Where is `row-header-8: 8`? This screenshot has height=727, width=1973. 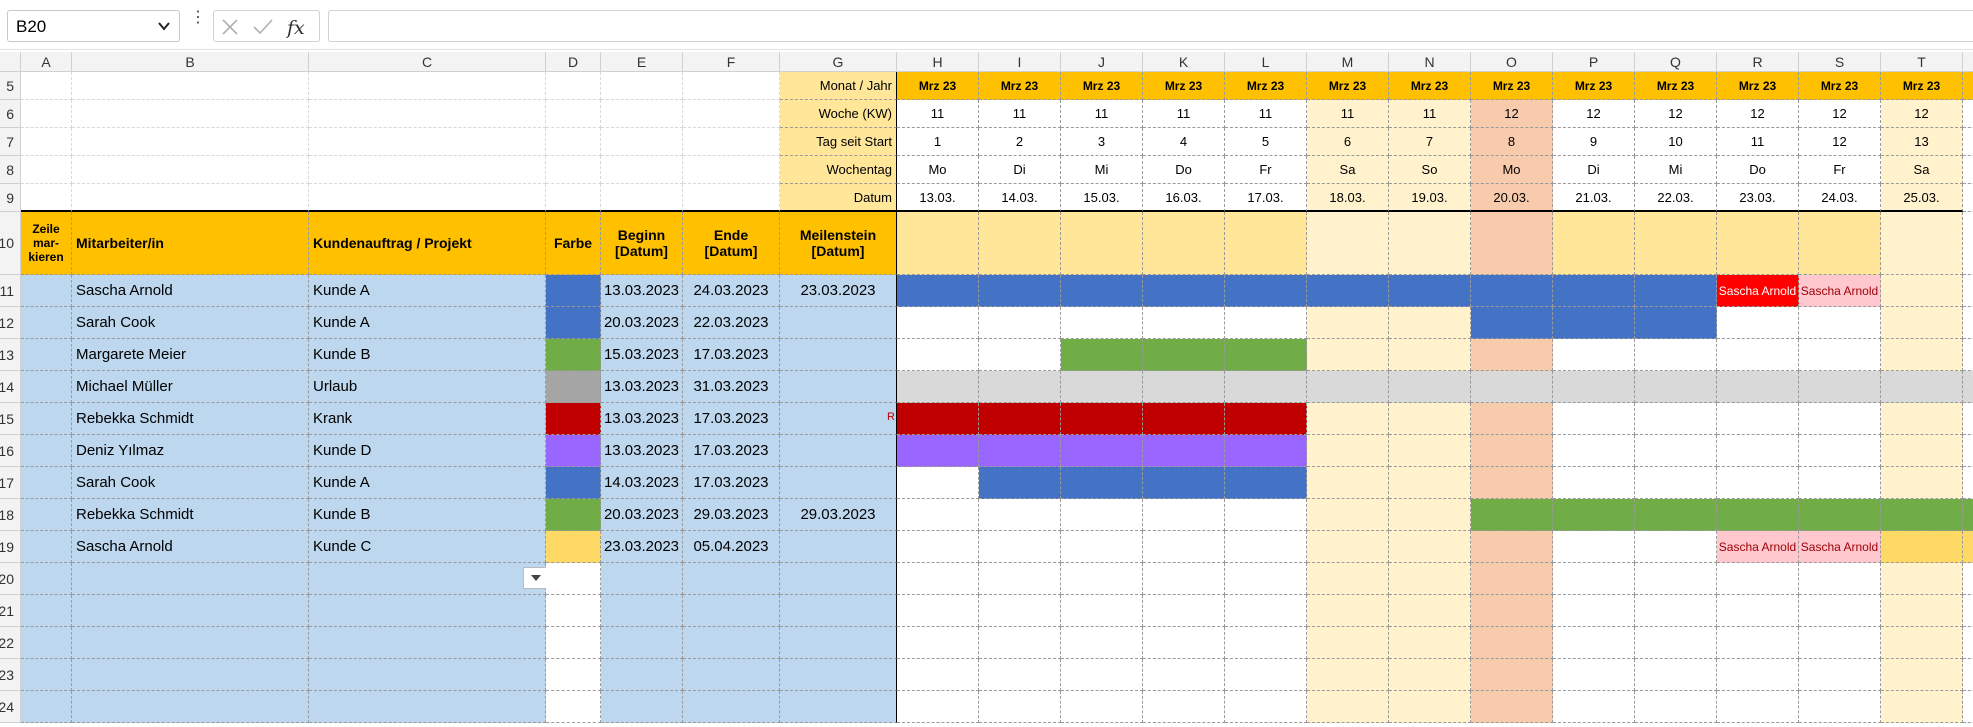
row-header-8: 8 is located at coordinates (10, 170).